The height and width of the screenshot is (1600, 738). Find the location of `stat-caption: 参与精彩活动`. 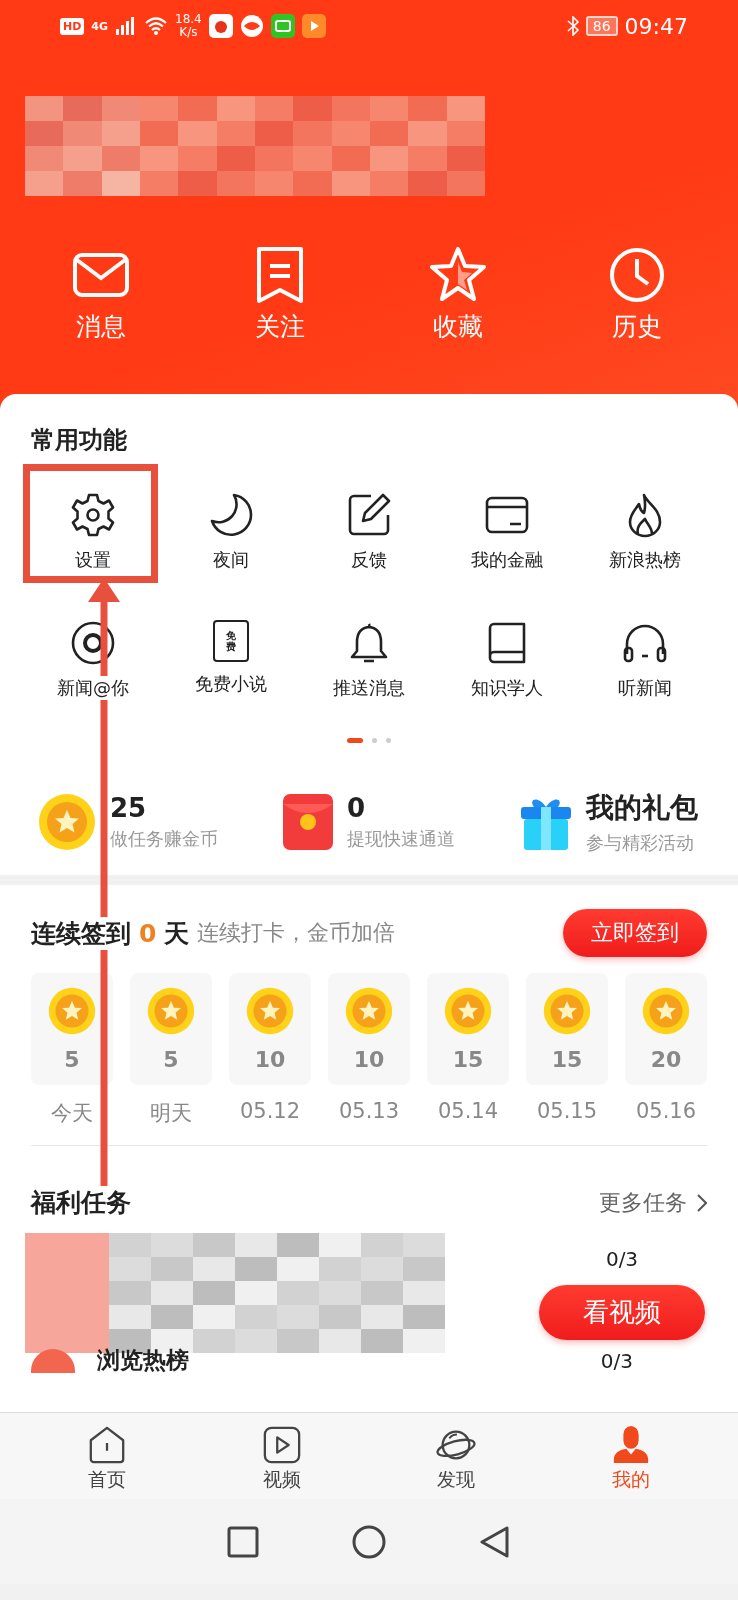

stat-caption: 参与精彩活动 is located at coordinates (640, 843).